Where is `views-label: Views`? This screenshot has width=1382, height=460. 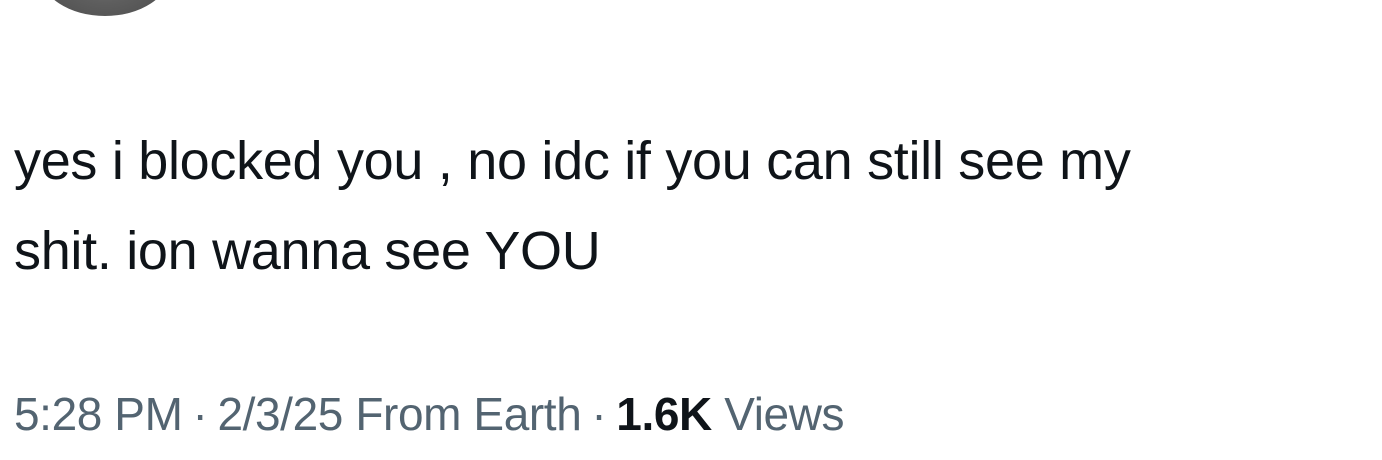
views-label: Views is located at coordinates (784, 414).